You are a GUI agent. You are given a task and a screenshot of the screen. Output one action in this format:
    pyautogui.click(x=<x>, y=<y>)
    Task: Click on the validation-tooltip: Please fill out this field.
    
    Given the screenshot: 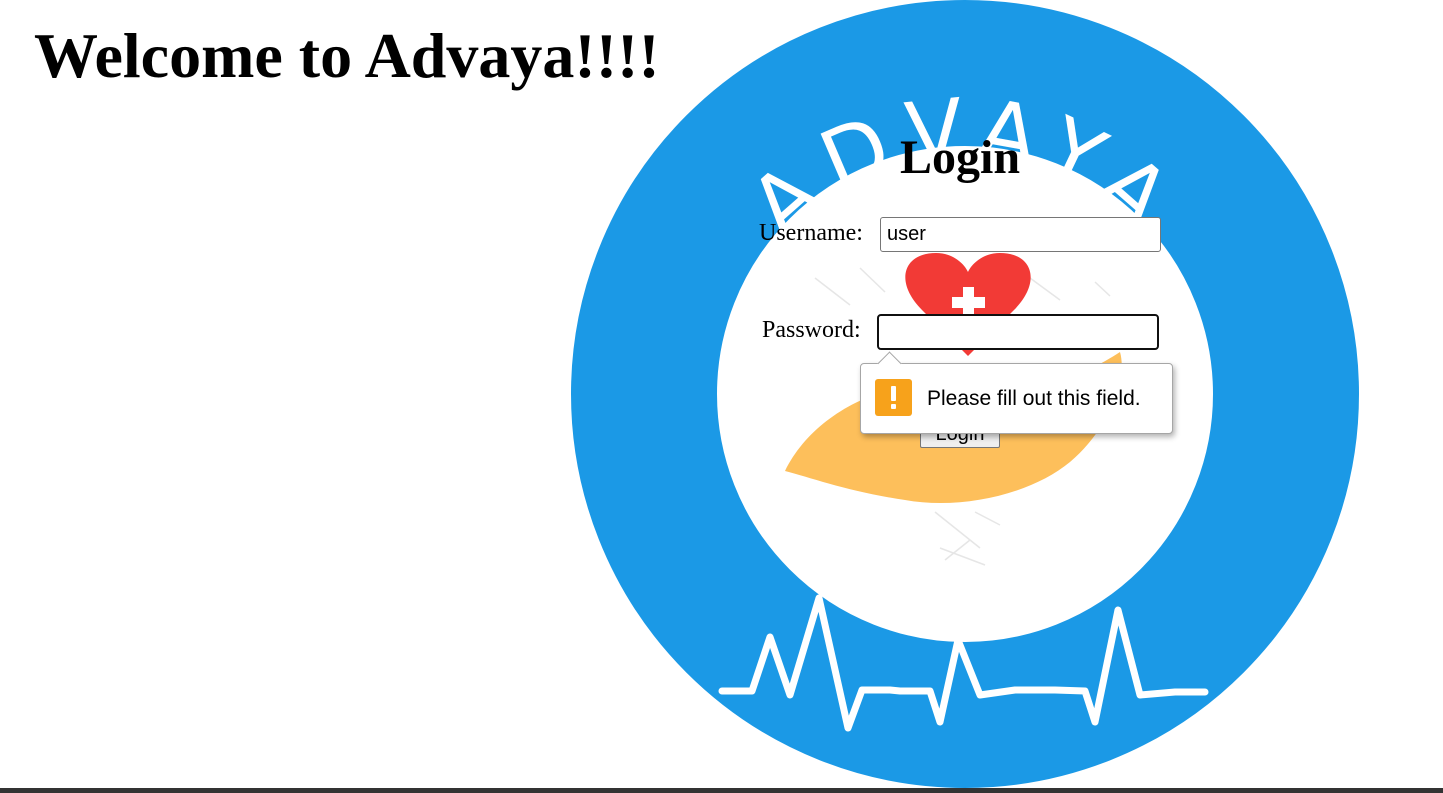 What is the action you would take?
    pyautogui.click(x=1016, y=392)
    